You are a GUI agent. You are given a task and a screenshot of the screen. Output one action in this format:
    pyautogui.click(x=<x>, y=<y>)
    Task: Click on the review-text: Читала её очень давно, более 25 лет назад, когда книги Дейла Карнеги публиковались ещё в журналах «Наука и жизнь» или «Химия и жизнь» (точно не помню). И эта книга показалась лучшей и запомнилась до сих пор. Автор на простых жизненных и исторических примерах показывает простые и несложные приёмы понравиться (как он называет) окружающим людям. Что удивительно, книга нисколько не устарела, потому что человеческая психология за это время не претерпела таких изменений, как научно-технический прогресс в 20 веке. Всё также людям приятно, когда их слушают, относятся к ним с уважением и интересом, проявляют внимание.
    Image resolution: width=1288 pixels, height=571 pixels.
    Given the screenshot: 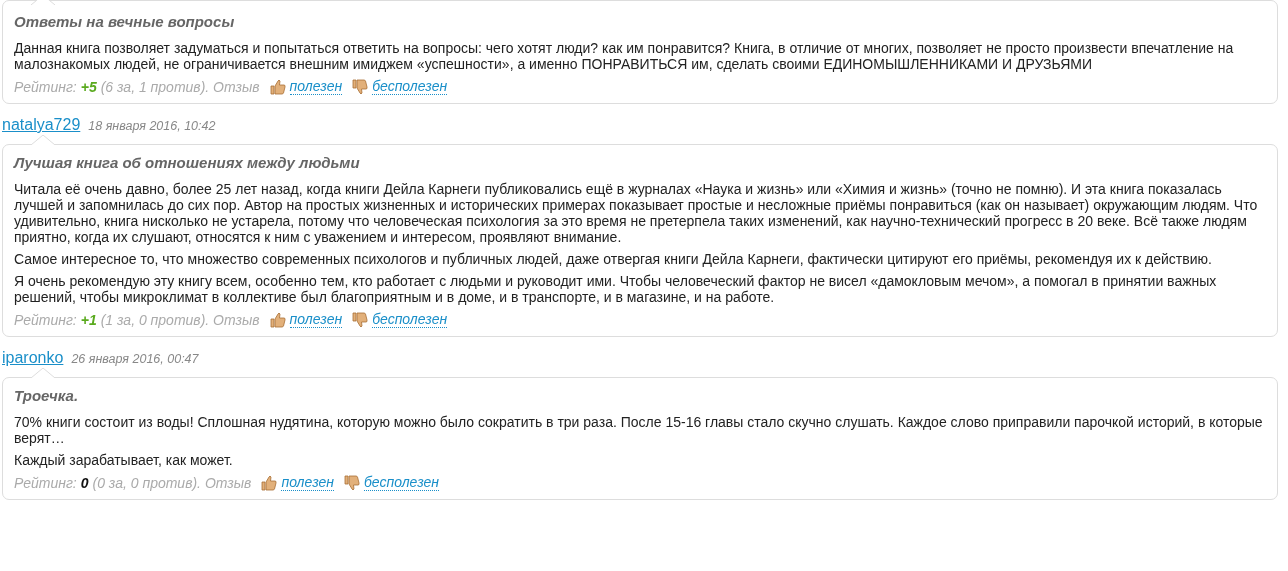 What is the action you would take?
    pyautogui.click(x=636, y=213)
    